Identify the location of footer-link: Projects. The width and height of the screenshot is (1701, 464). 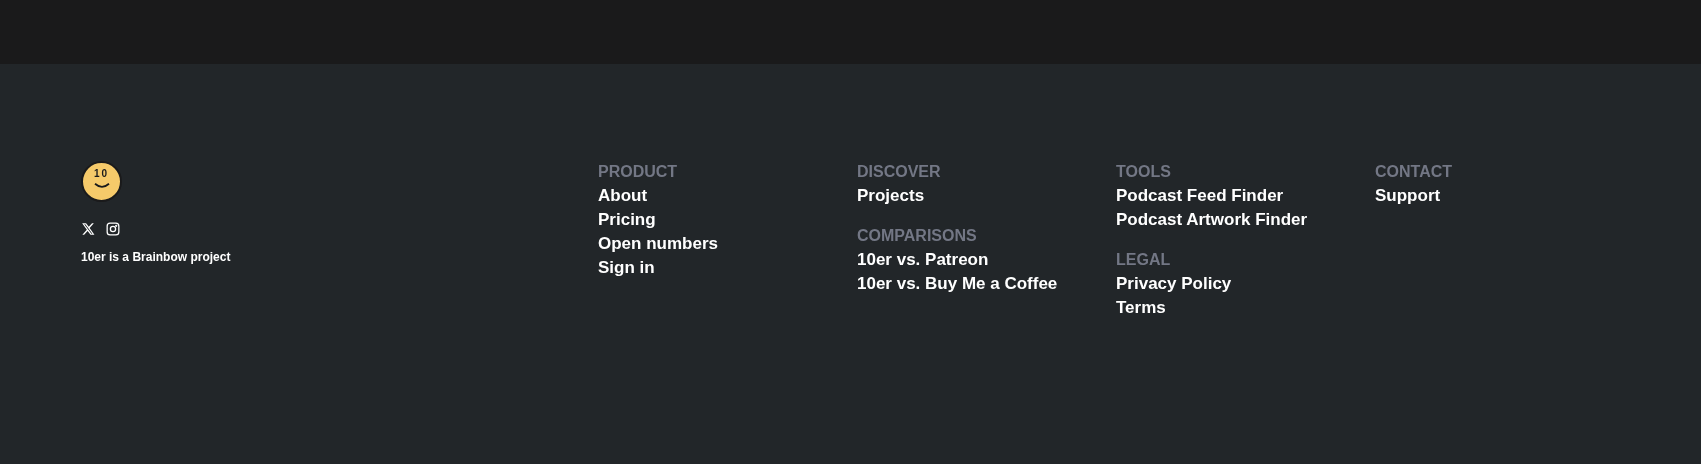
(891, 196).